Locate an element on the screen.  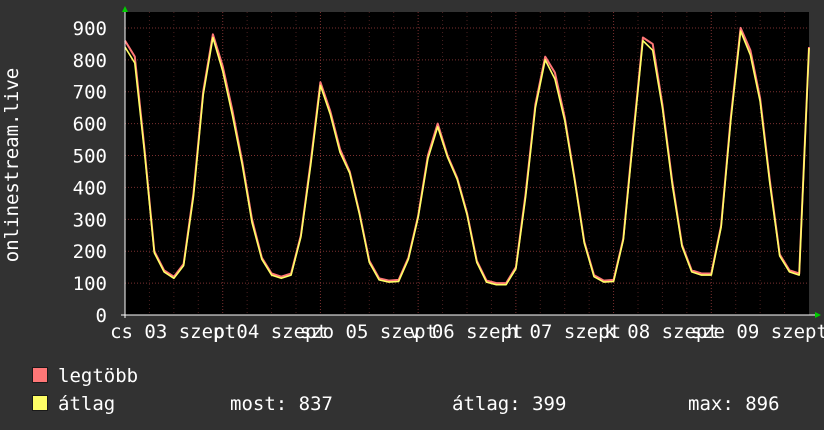
y-tick-label: 500 is located at coordinates (90, 157).